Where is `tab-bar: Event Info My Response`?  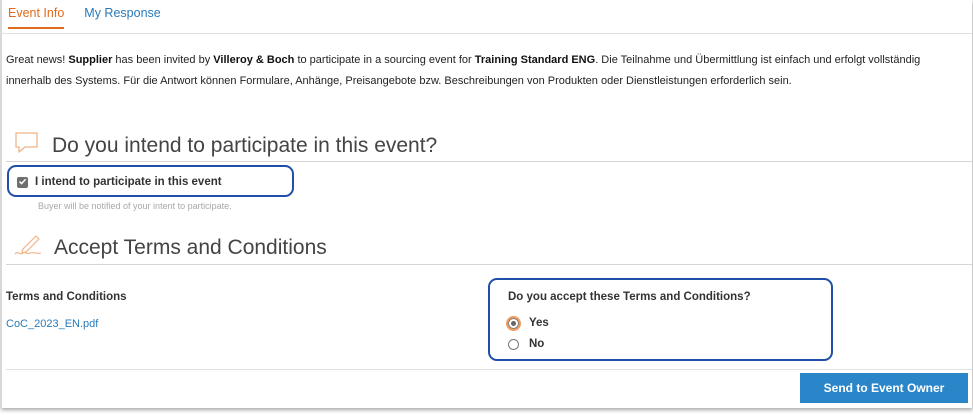 tab-bar: Event Info My Response is located at coordinates (94, 17).